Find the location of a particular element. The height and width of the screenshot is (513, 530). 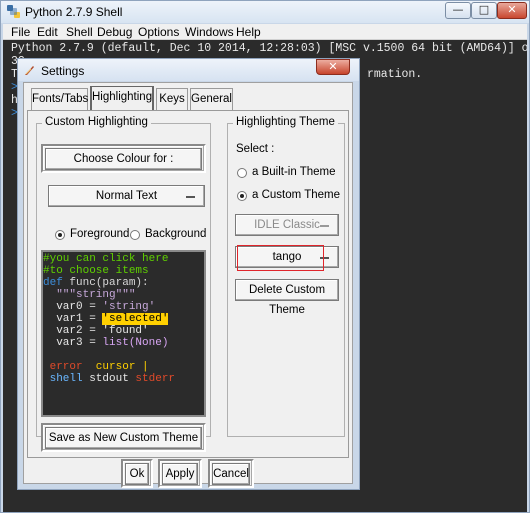

menu-help: Help is located at coordinates (248, 32).